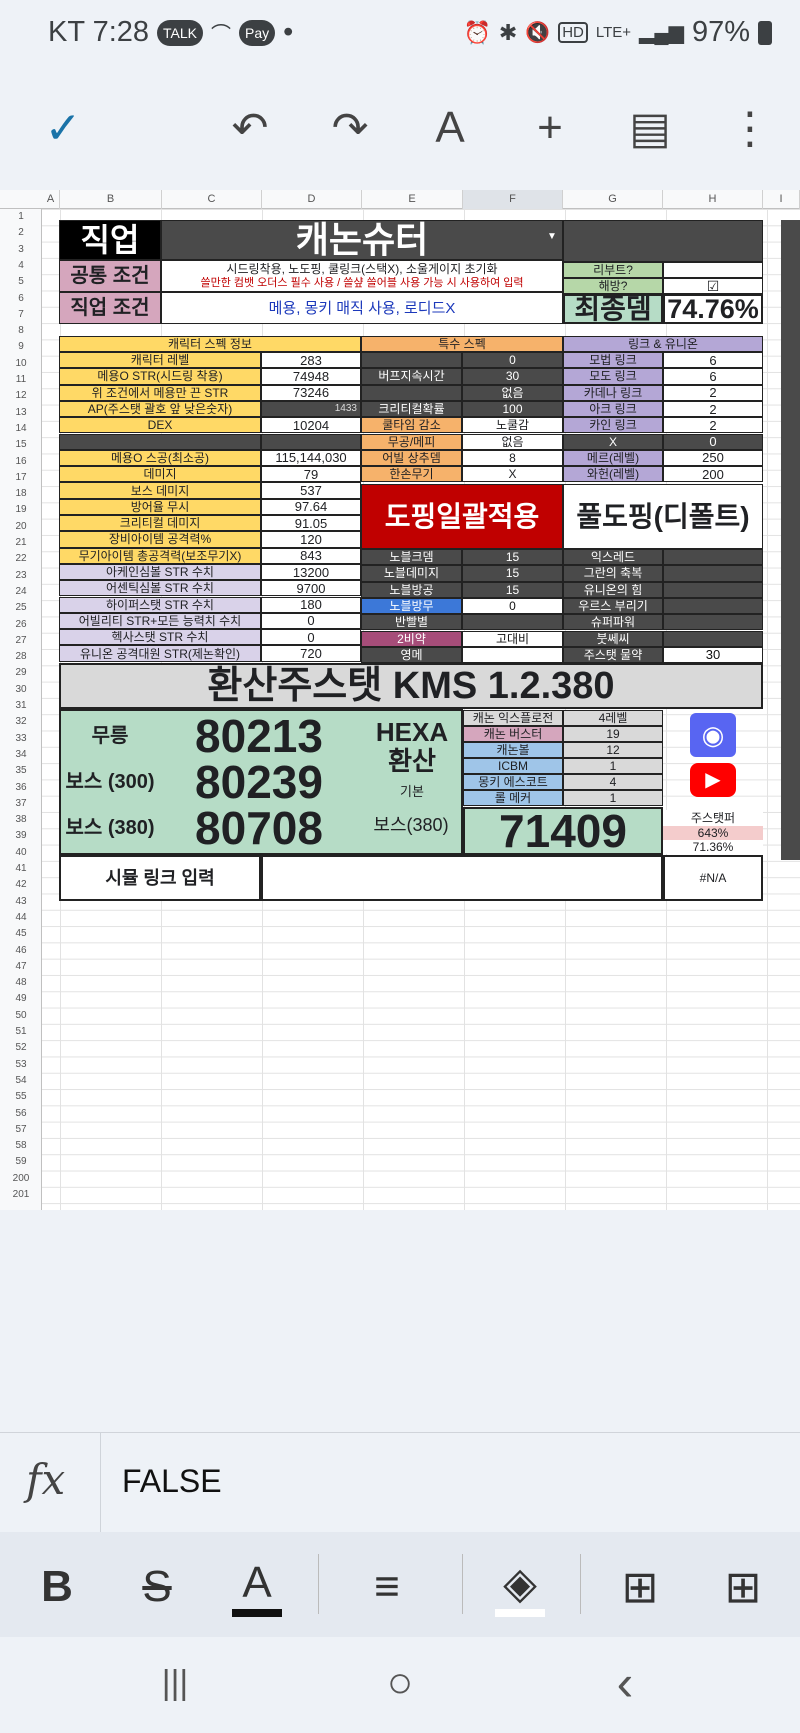  I want to click on special-value: 100, so click(512, 409).